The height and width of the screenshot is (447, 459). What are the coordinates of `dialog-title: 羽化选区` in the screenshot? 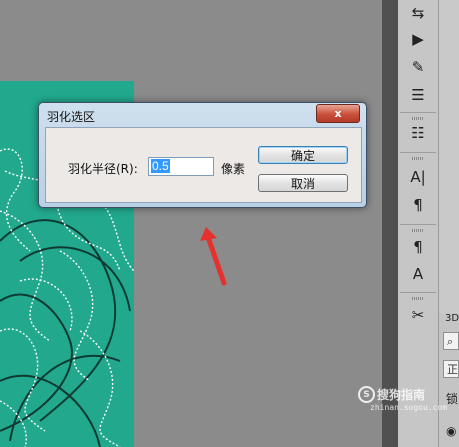 It's located at (71, 117).